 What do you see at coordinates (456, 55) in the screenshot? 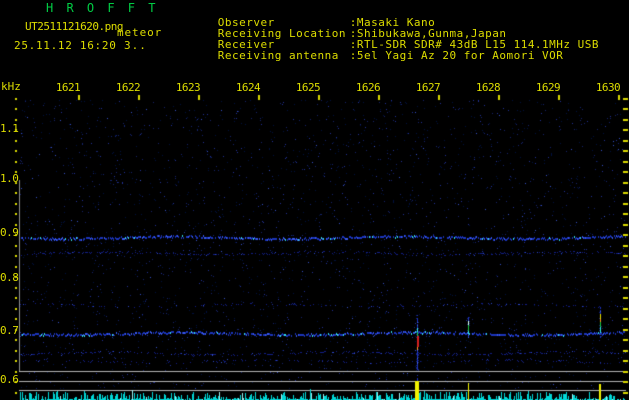
I see `info-value: :5el Yagi Az 20 for Aomori VOR` at bounding box center [456, 55].